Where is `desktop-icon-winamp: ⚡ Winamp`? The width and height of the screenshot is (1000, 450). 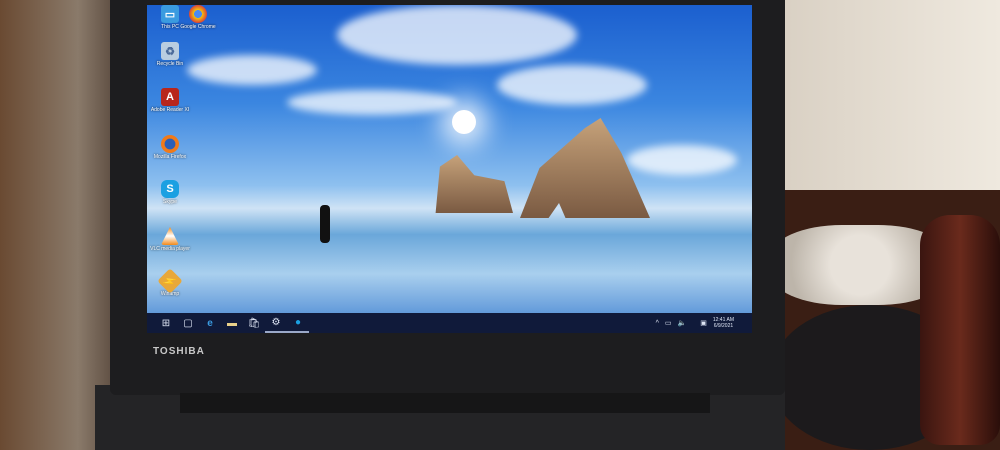
desktop-icon-winamp: ⚡ Winamp is located at coordinates (170, 282).